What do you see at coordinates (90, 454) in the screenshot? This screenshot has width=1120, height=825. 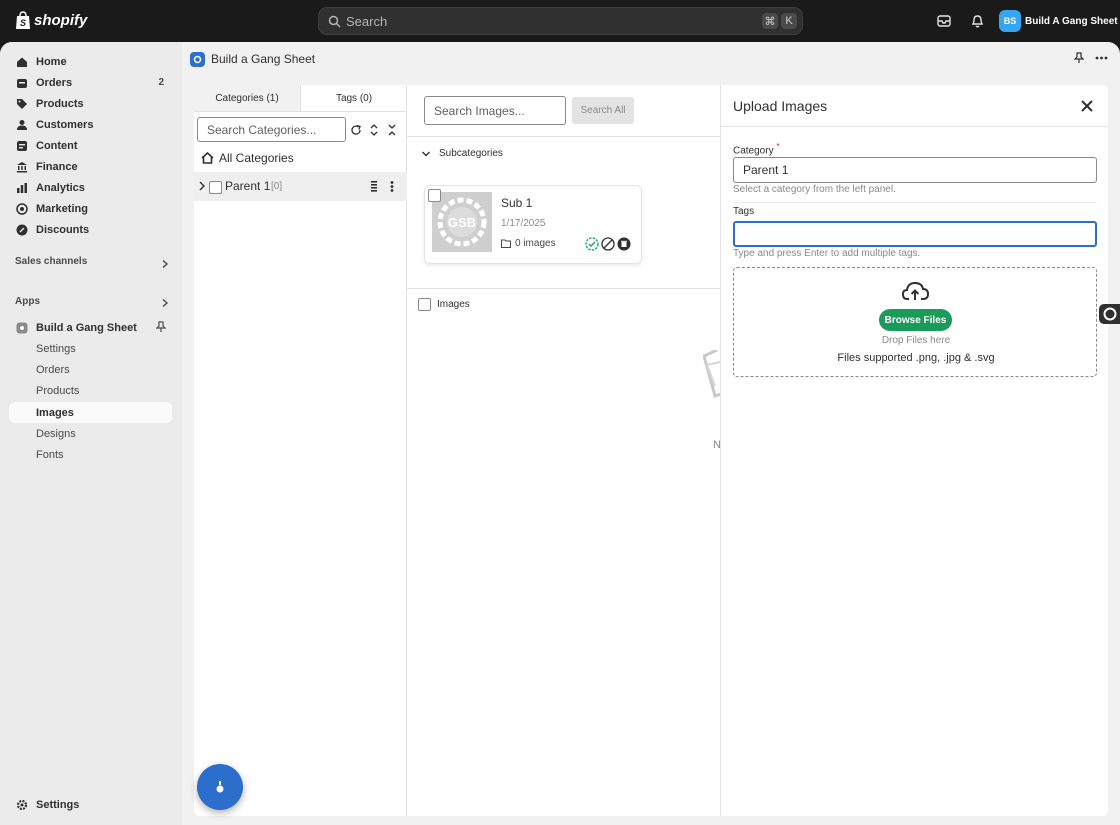 I see `sidebar-sub-fonts: Fonts` at bounding box center [90, 454].